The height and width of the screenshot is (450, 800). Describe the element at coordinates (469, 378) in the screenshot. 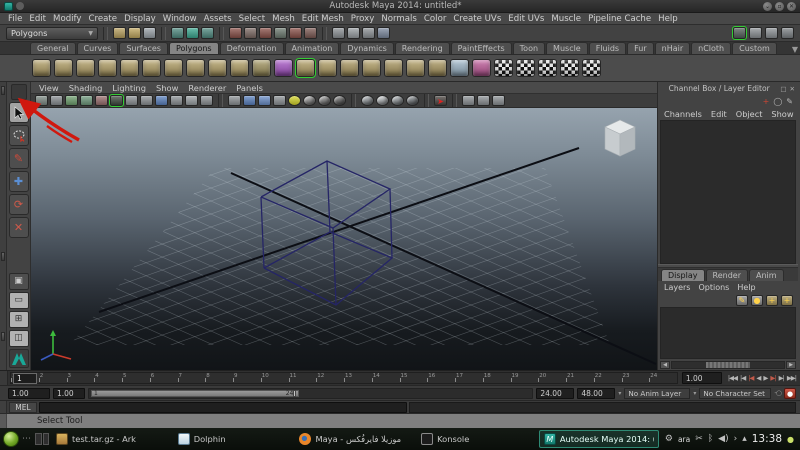

I see `frame-17: 17` at that location.